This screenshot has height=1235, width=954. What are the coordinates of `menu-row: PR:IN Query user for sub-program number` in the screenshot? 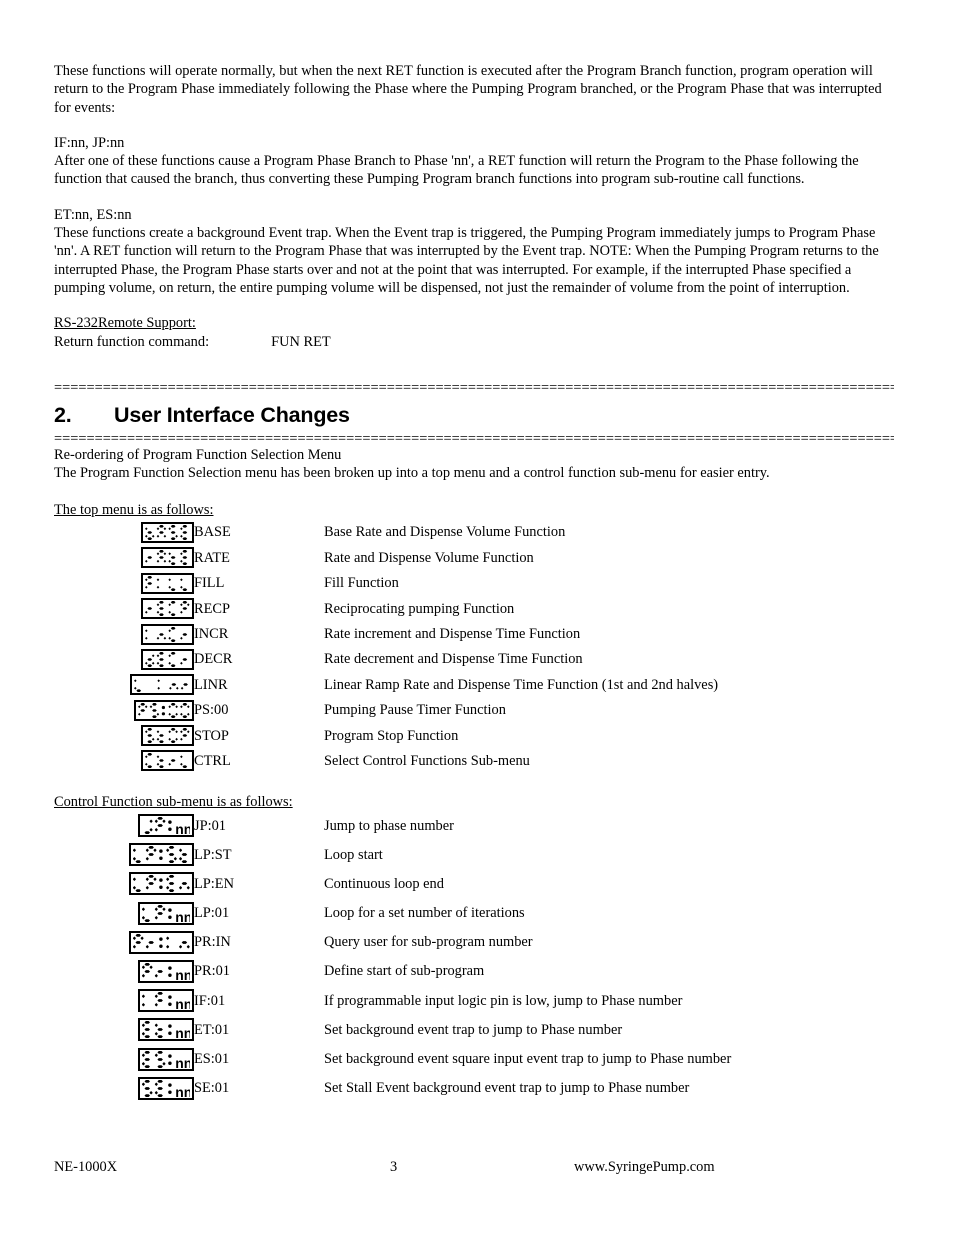 It's located at (469, 942).